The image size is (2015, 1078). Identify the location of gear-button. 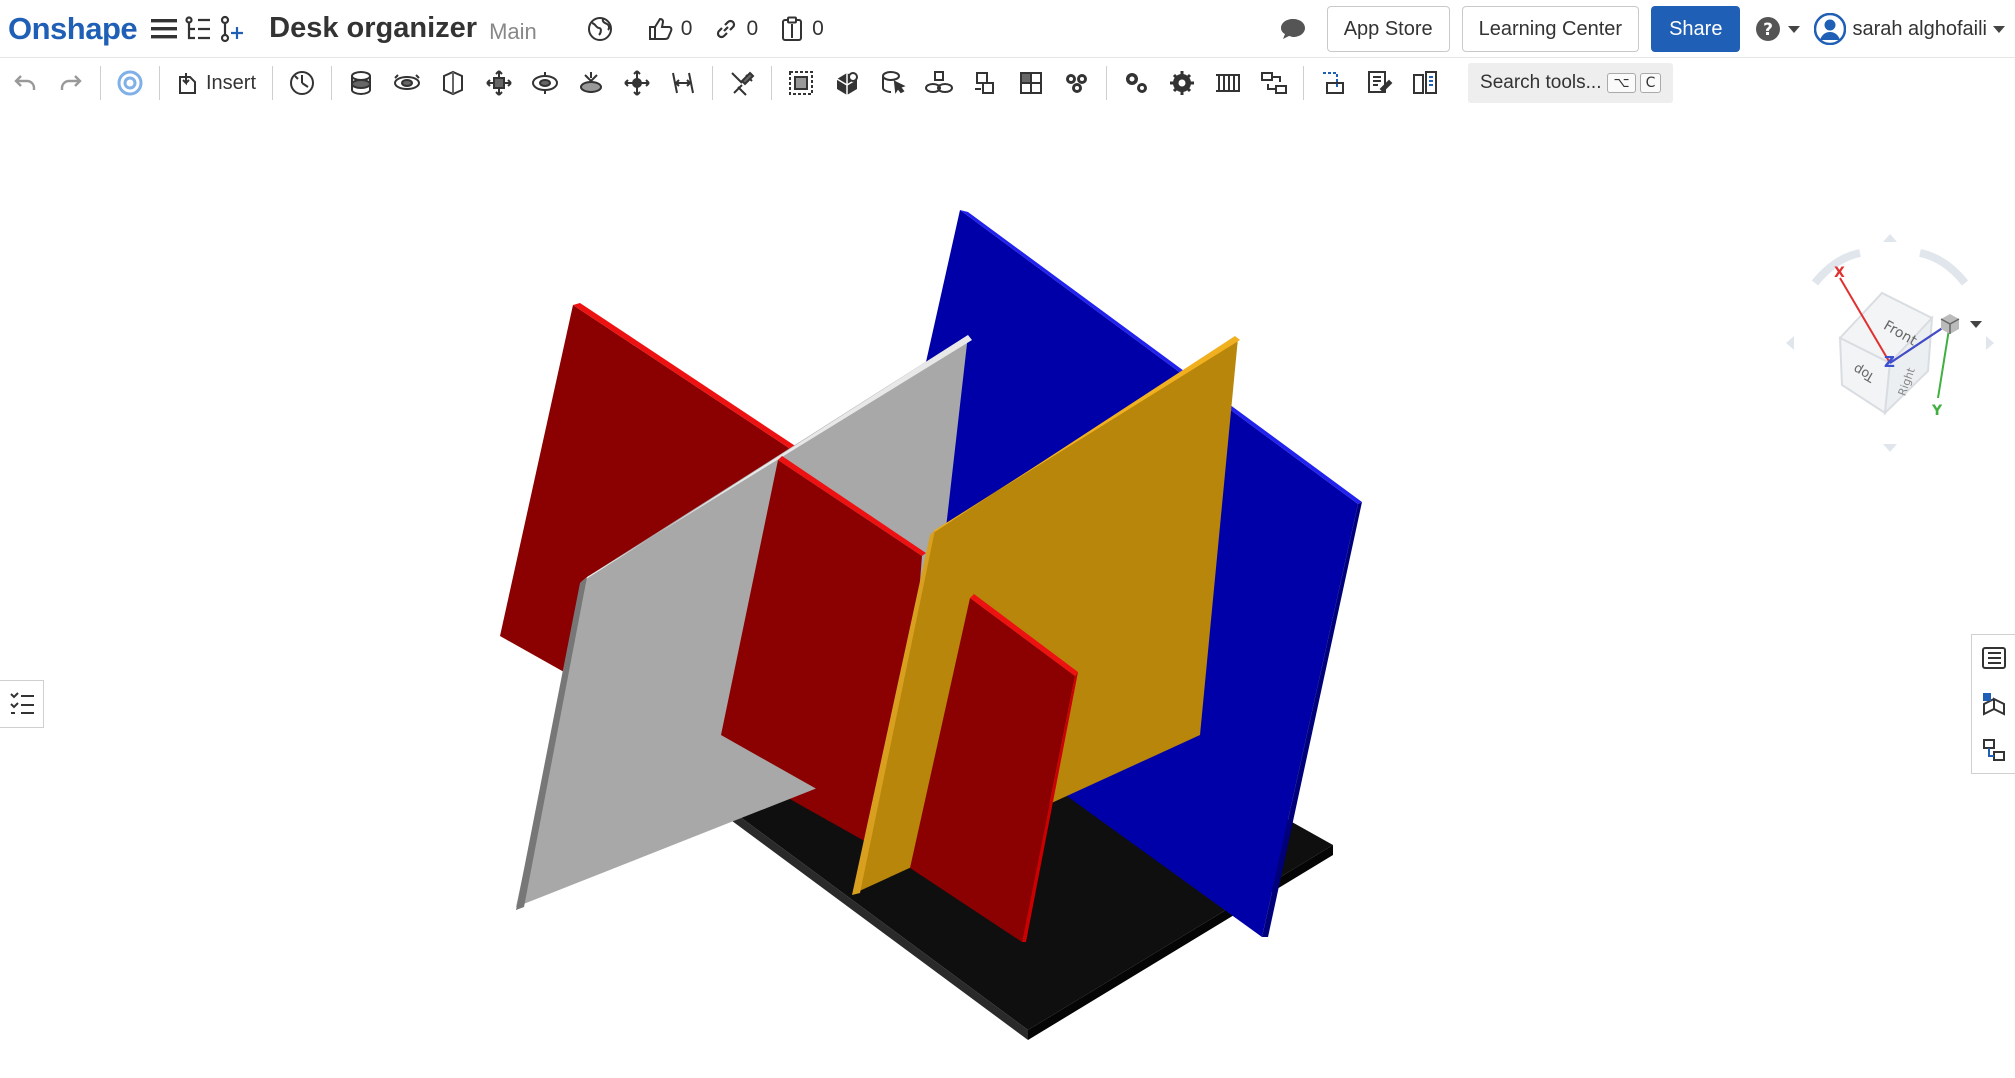
(1136, 83).